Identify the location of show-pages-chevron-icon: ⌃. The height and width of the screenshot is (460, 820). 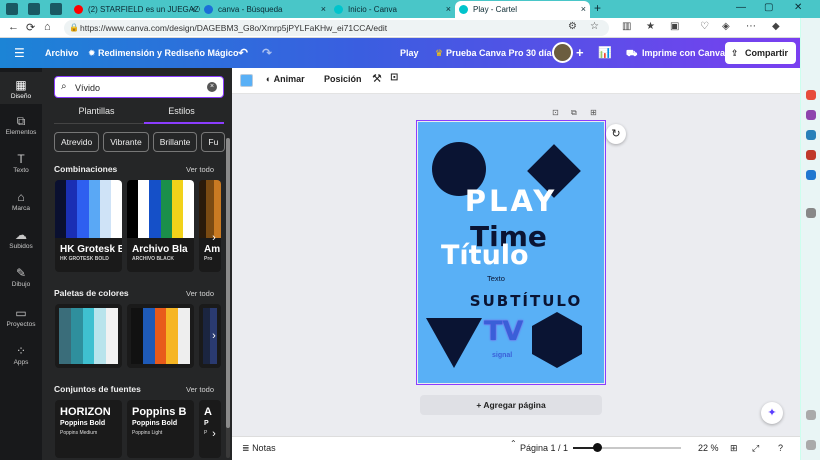
(513, 443).